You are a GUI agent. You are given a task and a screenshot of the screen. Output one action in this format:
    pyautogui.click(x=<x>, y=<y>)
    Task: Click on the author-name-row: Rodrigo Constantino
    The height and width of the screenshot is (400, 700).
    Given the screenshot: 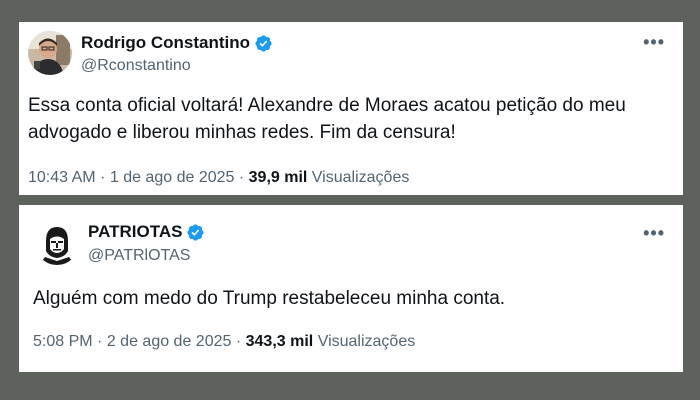 What is the action you would take?
    pyautogui.click(x=177, y=43)
    